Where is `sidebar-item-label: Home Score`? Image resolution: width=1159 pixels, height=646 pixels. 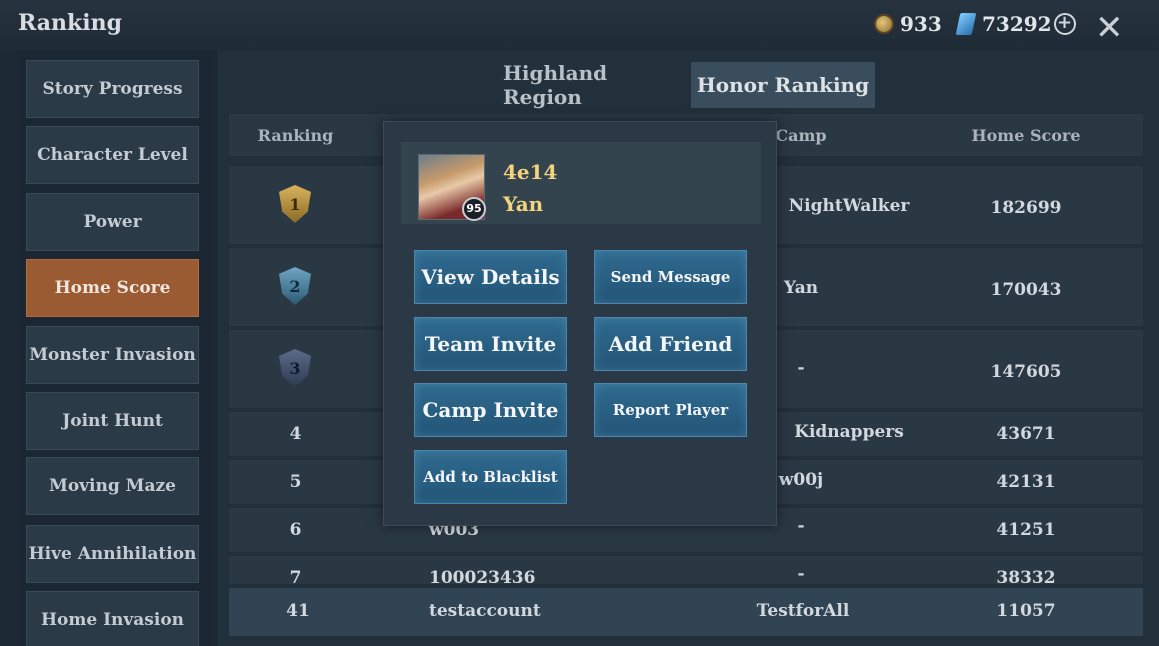
sidebar-item-label: Home Score is located at coordinates (112, 288).